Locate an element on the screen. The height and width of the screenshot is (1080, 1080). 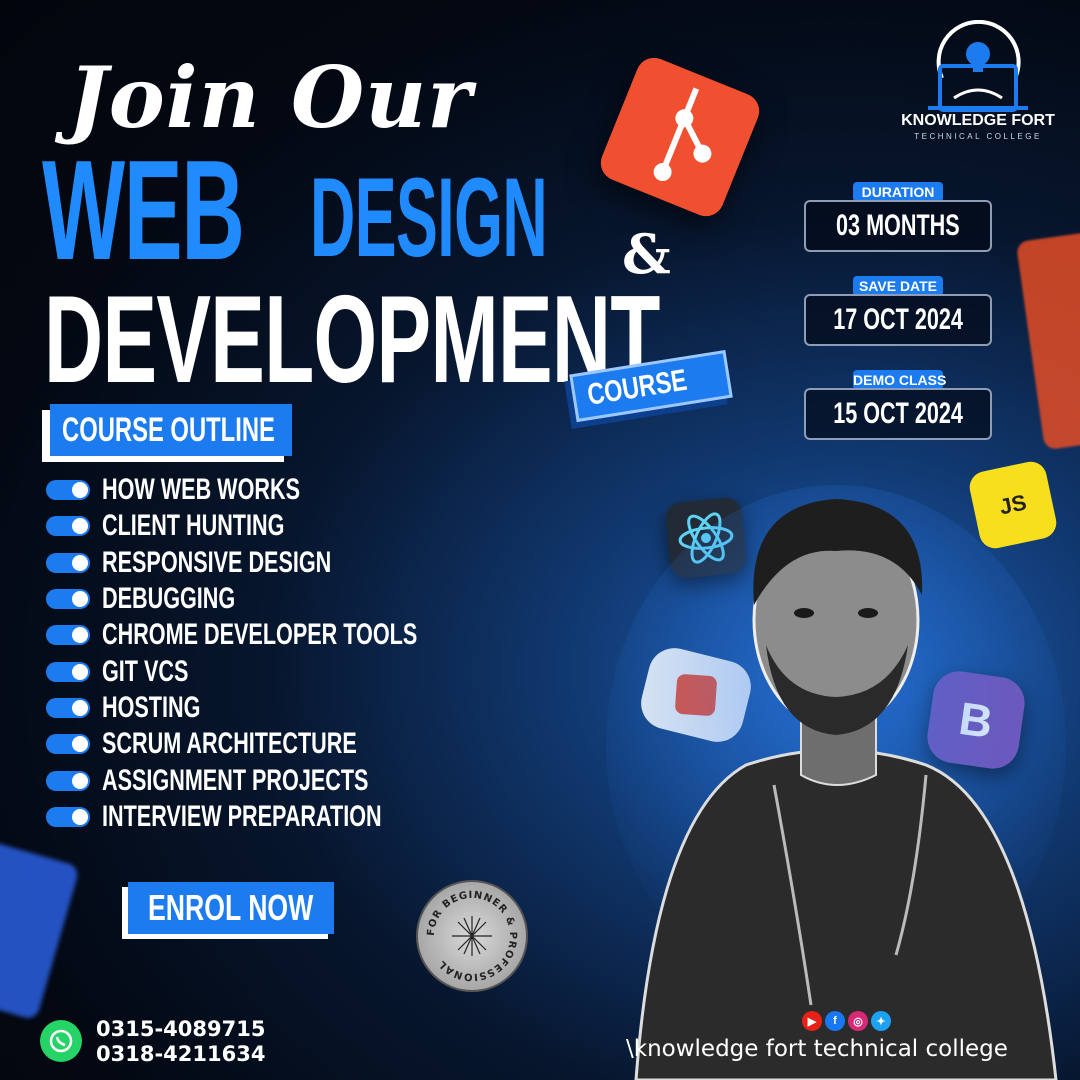
course-outline-heading: COURSE OUTLINE is located at coordinates (171, 430).